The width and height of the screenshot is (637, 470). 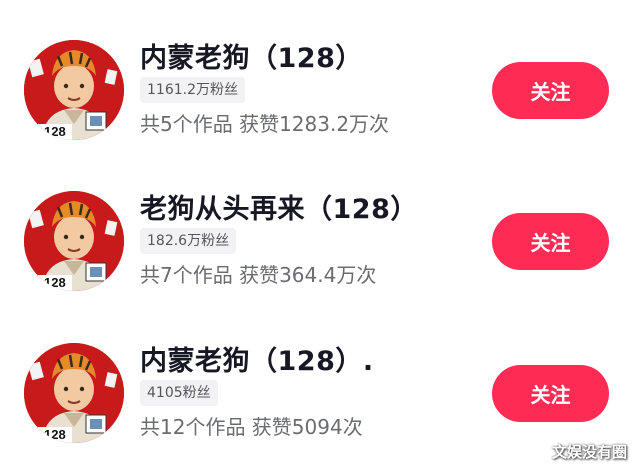 What do you see at coordinates (179, 393) in the screenshot?
I see `follower-count-badge: 4105粉丝` at bounding box center [179, 393].